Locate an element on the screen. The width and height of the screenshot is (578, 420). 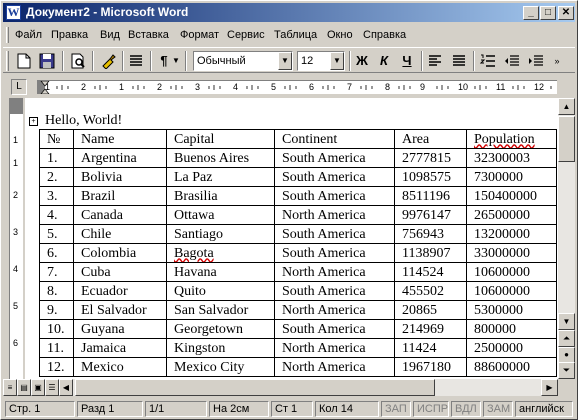
horizontal-ruler: L 1 2 1 2 3 4 5 6 7 8 9 10 11 12 is located at coordinates (289, 87).